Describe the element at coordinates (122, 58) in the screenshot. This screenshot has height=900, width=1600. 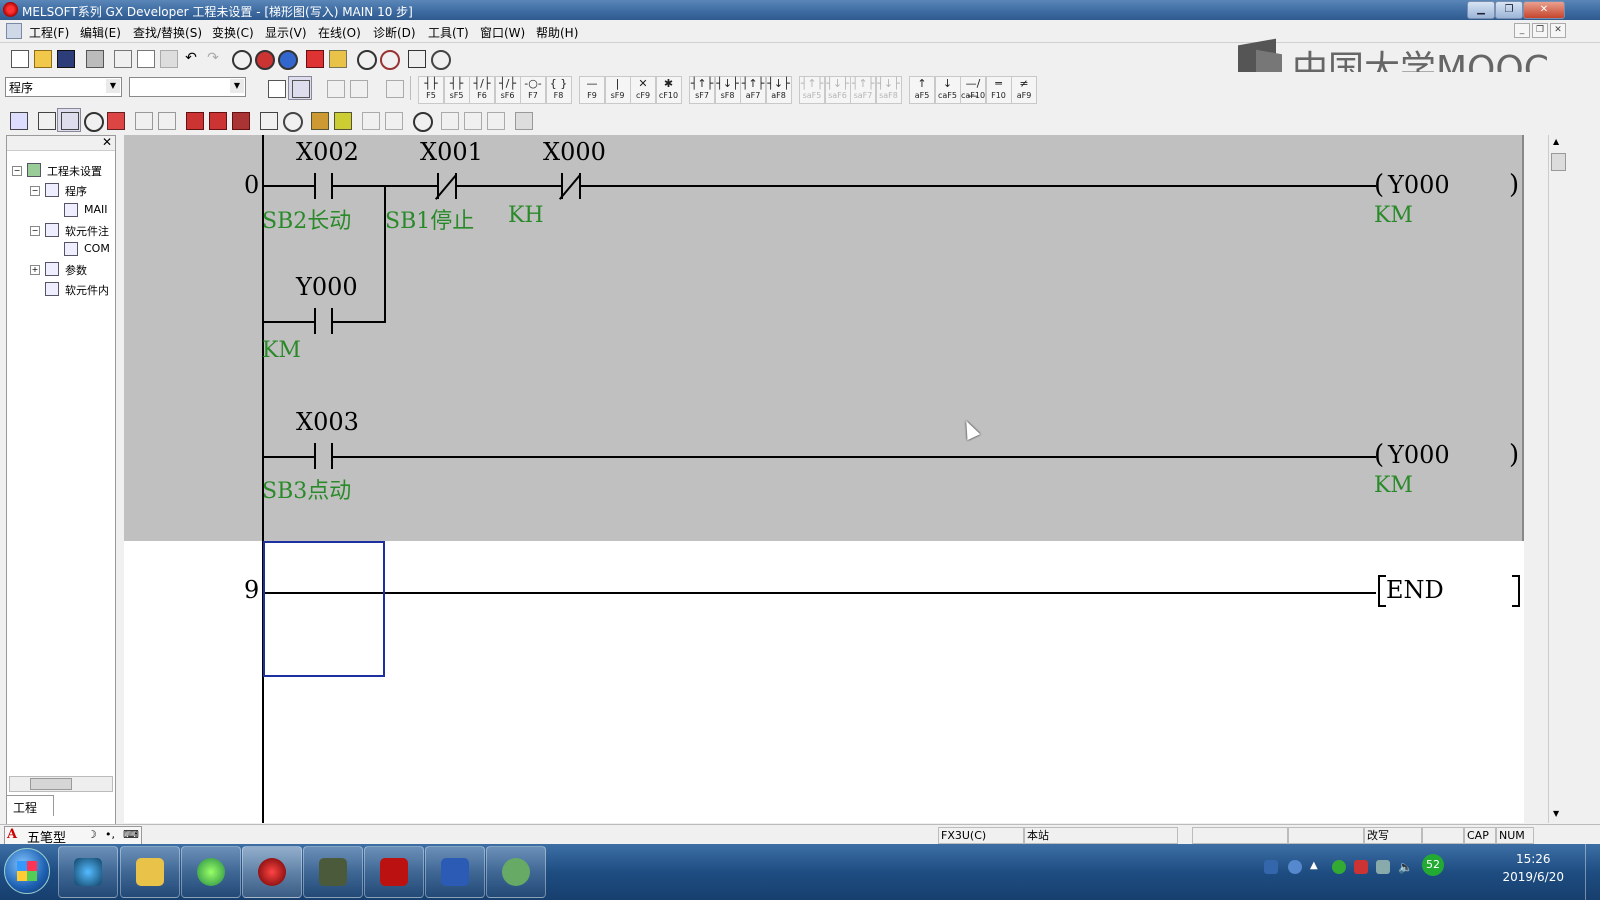
I see `cut-icon` at that location.